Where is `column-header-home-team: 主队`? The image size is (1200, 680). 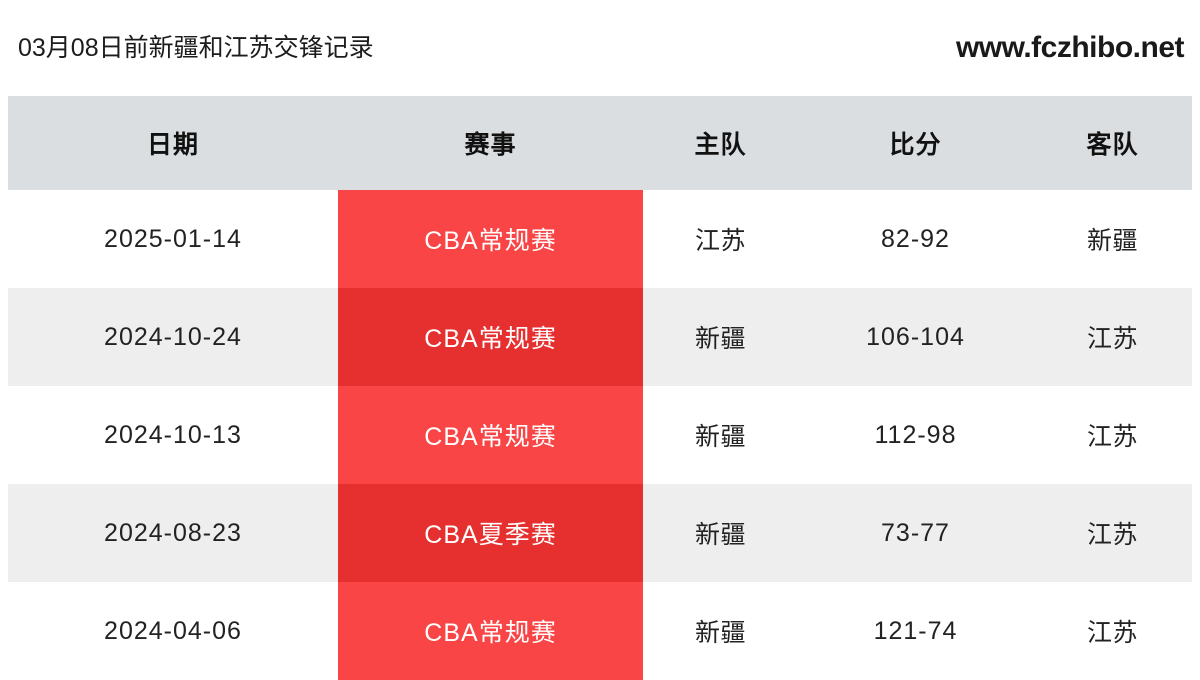 column-header-home-team: 主队 is located at coordinates (720, 143).